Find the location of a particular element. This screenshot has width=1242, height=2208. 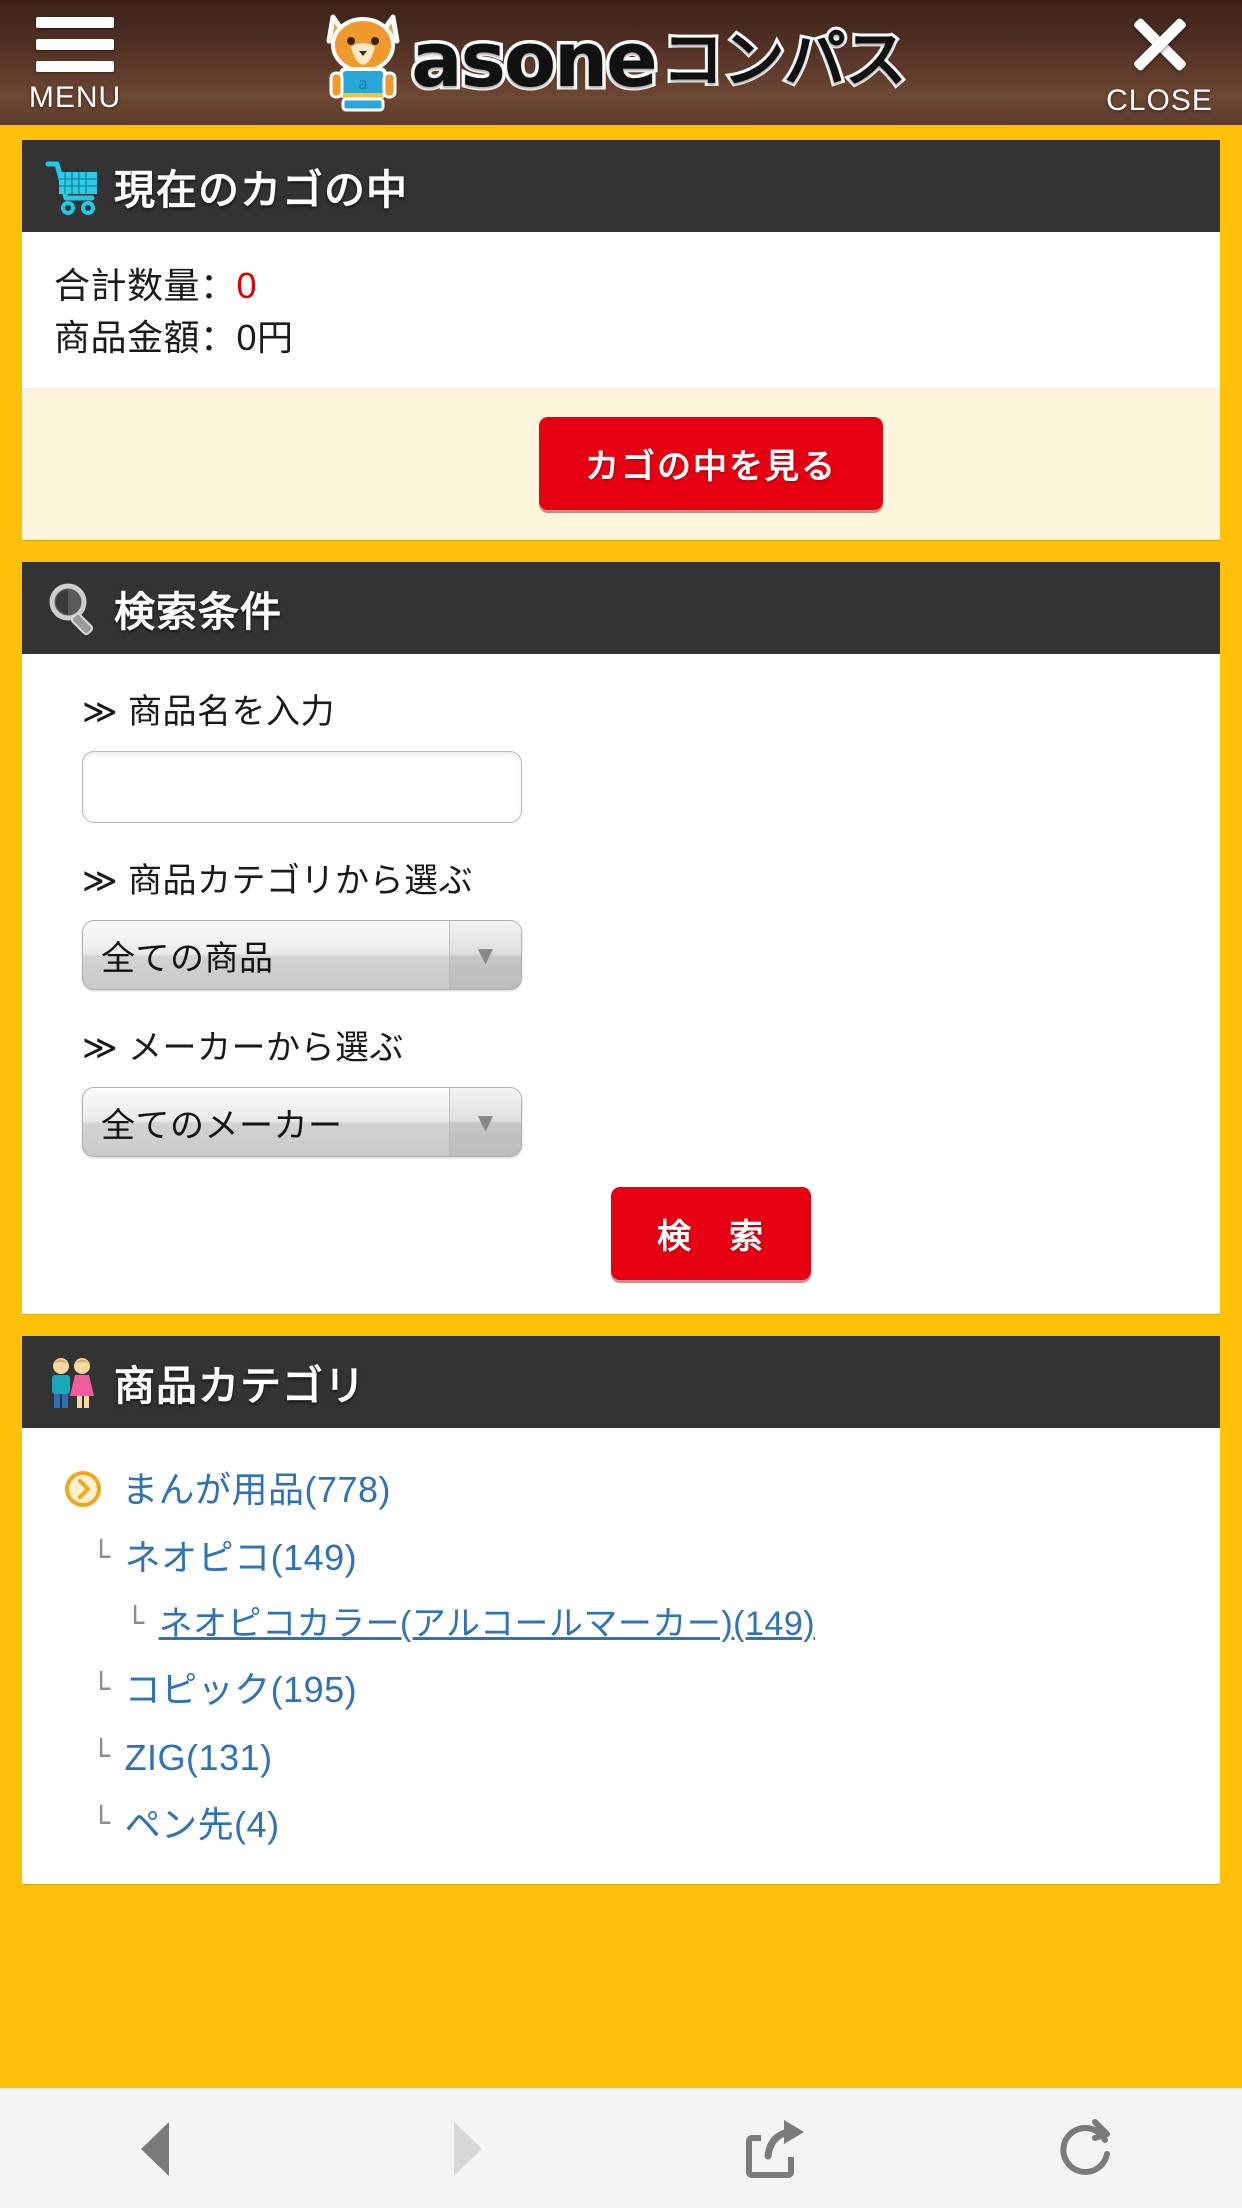

category-select-value: 全ての商品 is located at coordinates (187, 958).